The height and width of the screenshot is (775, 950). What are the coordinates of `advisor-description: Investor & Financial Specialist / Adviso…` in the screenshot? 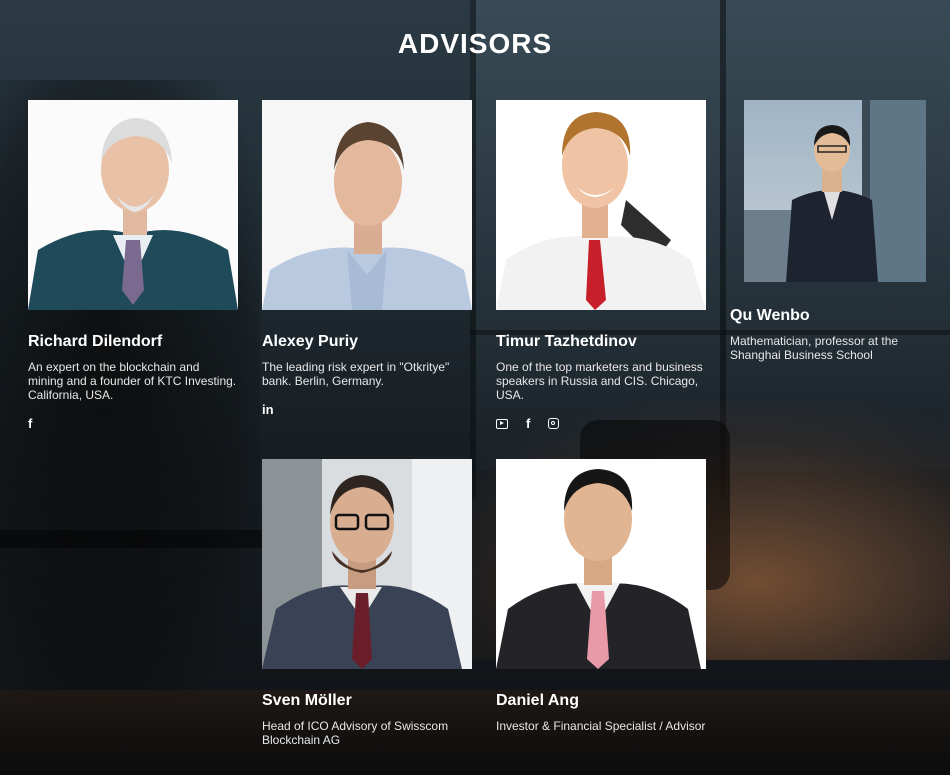 It's located at (601, 726).